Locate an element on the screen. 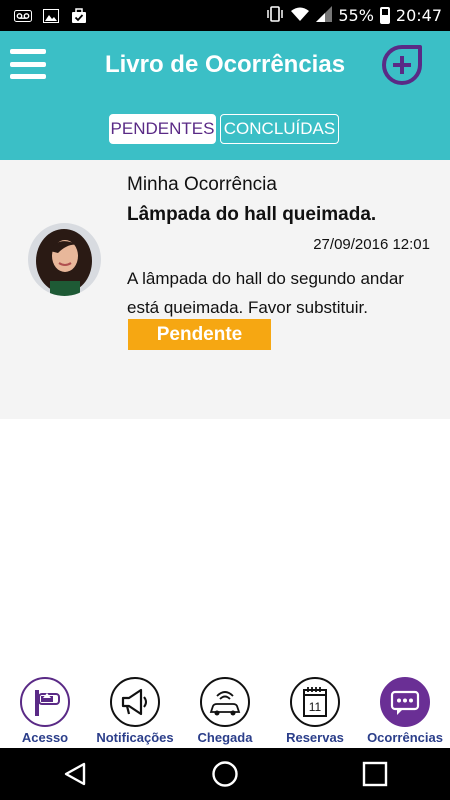 Image resolution: width=450 pixels, height=800 pixels. add-circle-icon is located at coordinates (402, 65).